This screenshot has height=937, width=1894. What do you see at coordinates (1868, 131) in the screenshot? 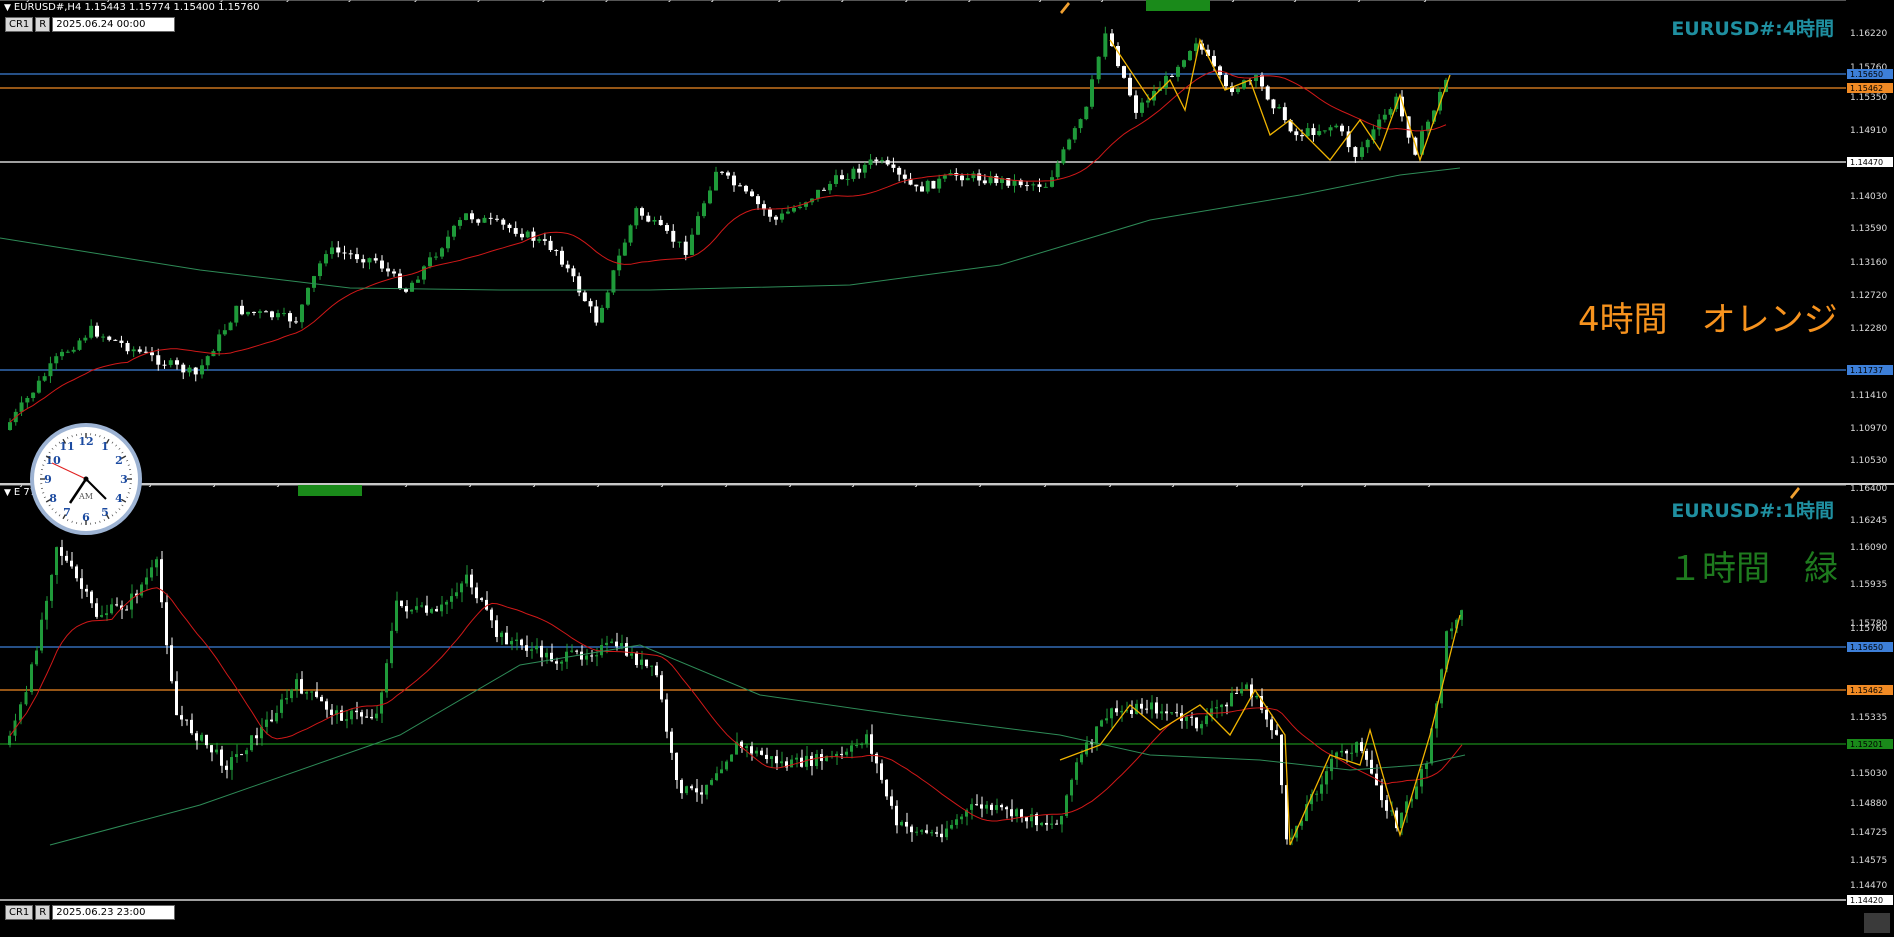
I see `price-tick-label: 1.14910` at bounding box center [1868, 131].